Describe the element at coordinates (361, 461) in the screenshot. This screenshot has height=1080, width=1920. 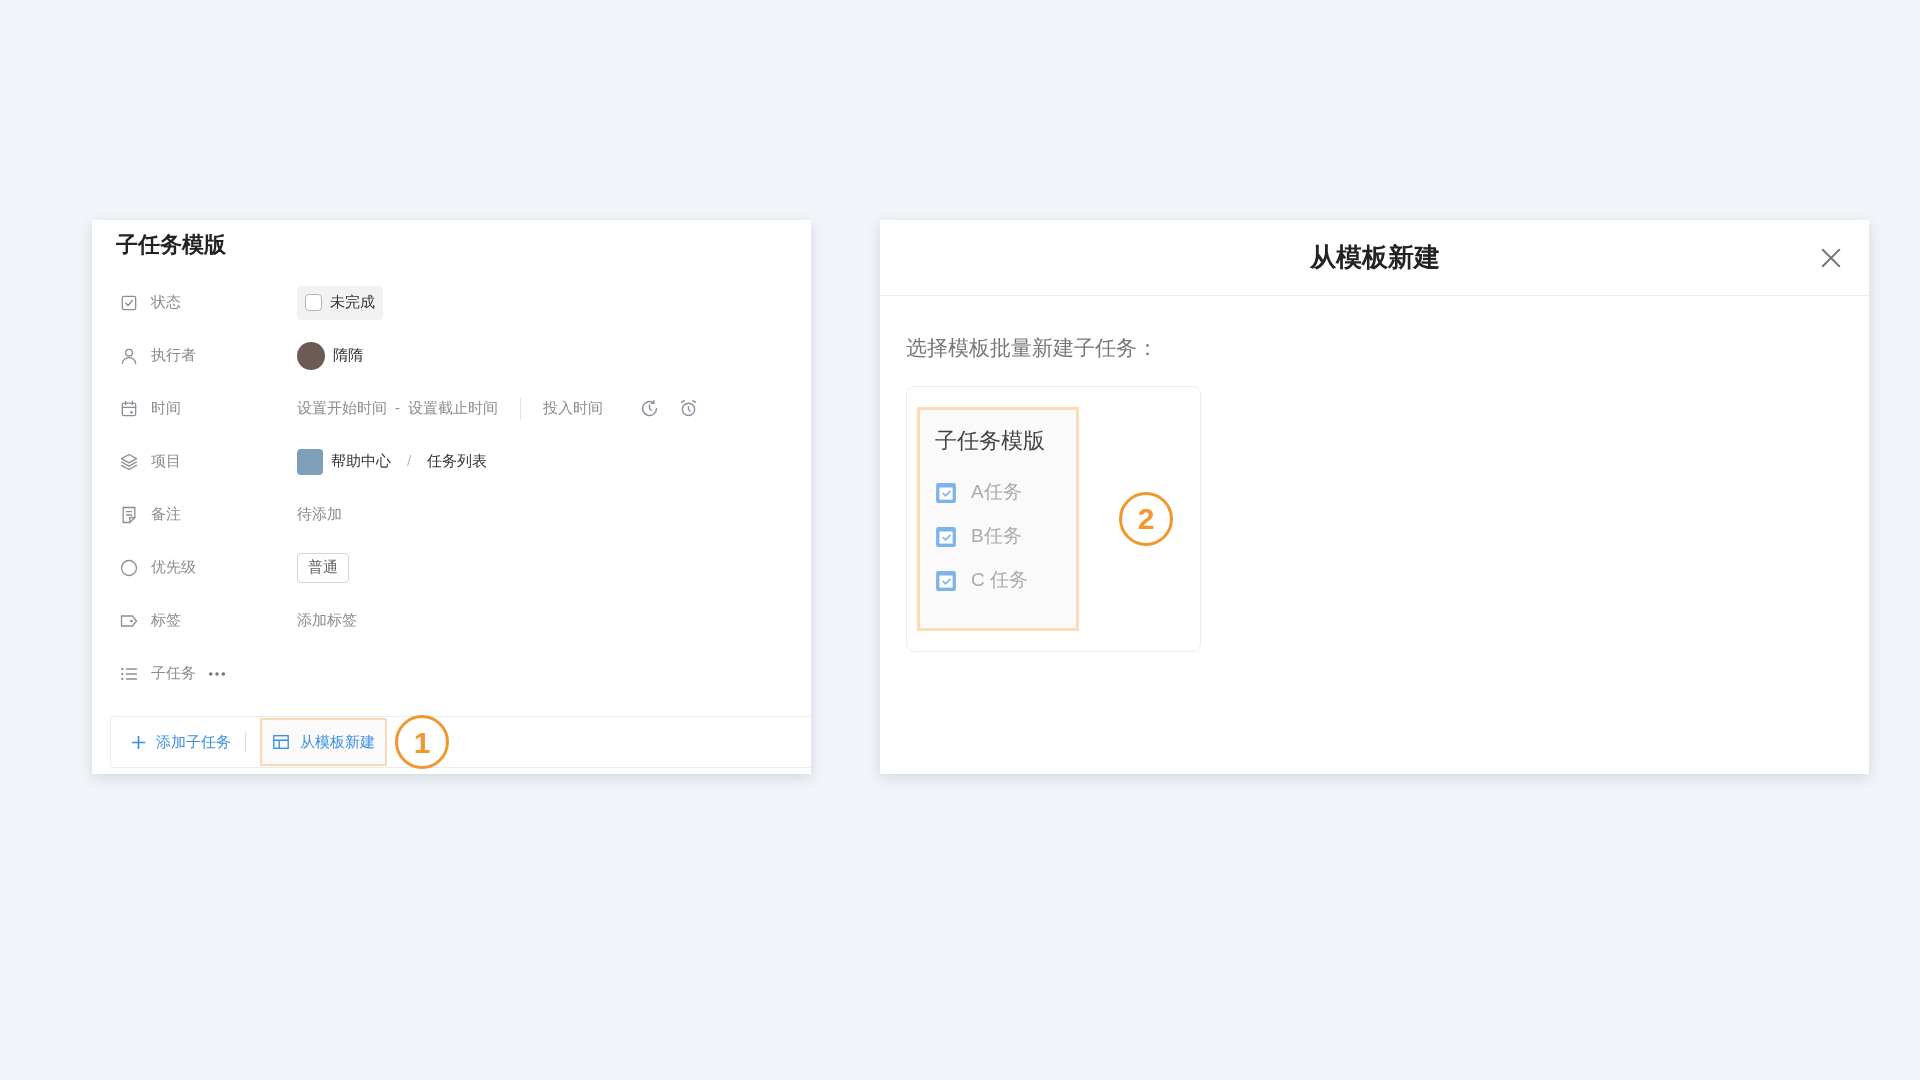
I see `project-name: 帮助中心` at that location.